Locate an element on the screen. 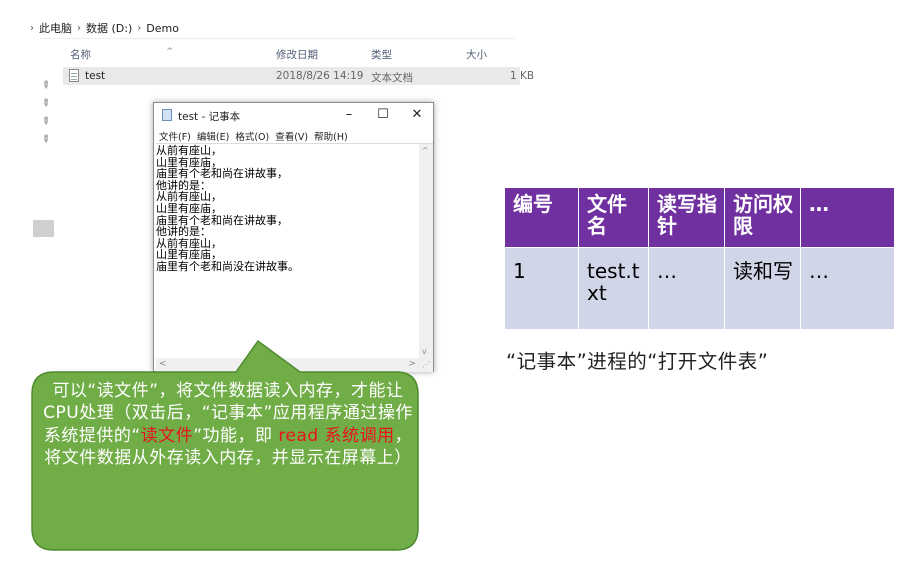  header-filename: 文件名 is located at coordinates (613, 217).